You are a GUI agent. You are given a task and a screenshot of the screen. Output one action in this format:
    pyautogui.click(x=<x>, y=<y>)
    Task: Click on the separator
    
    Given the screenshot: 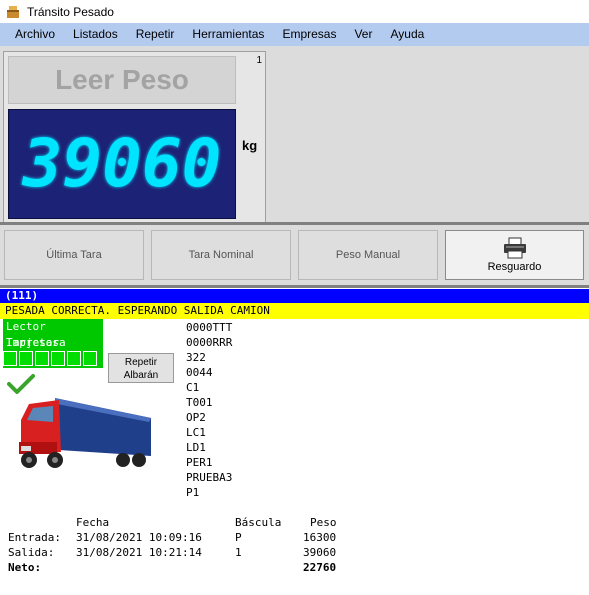 What is the action you would take?
    pyautogui.click(x=294, y=286)
    